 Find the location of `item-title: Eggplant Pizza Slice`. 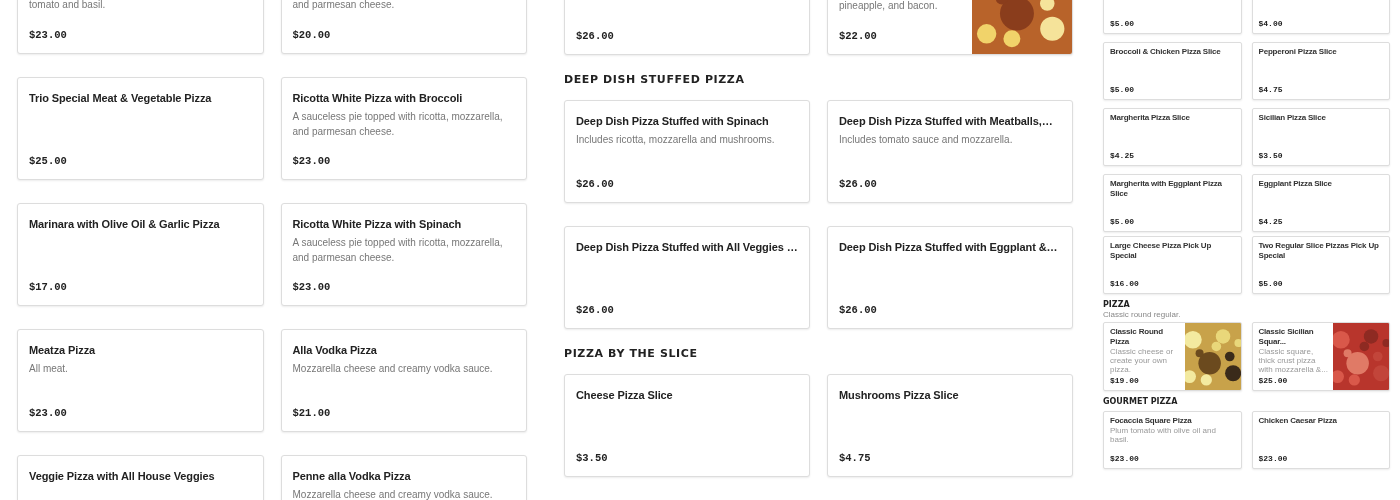

item-title: Eggplant Pizza Slice is located at coordinates (1295, 184).